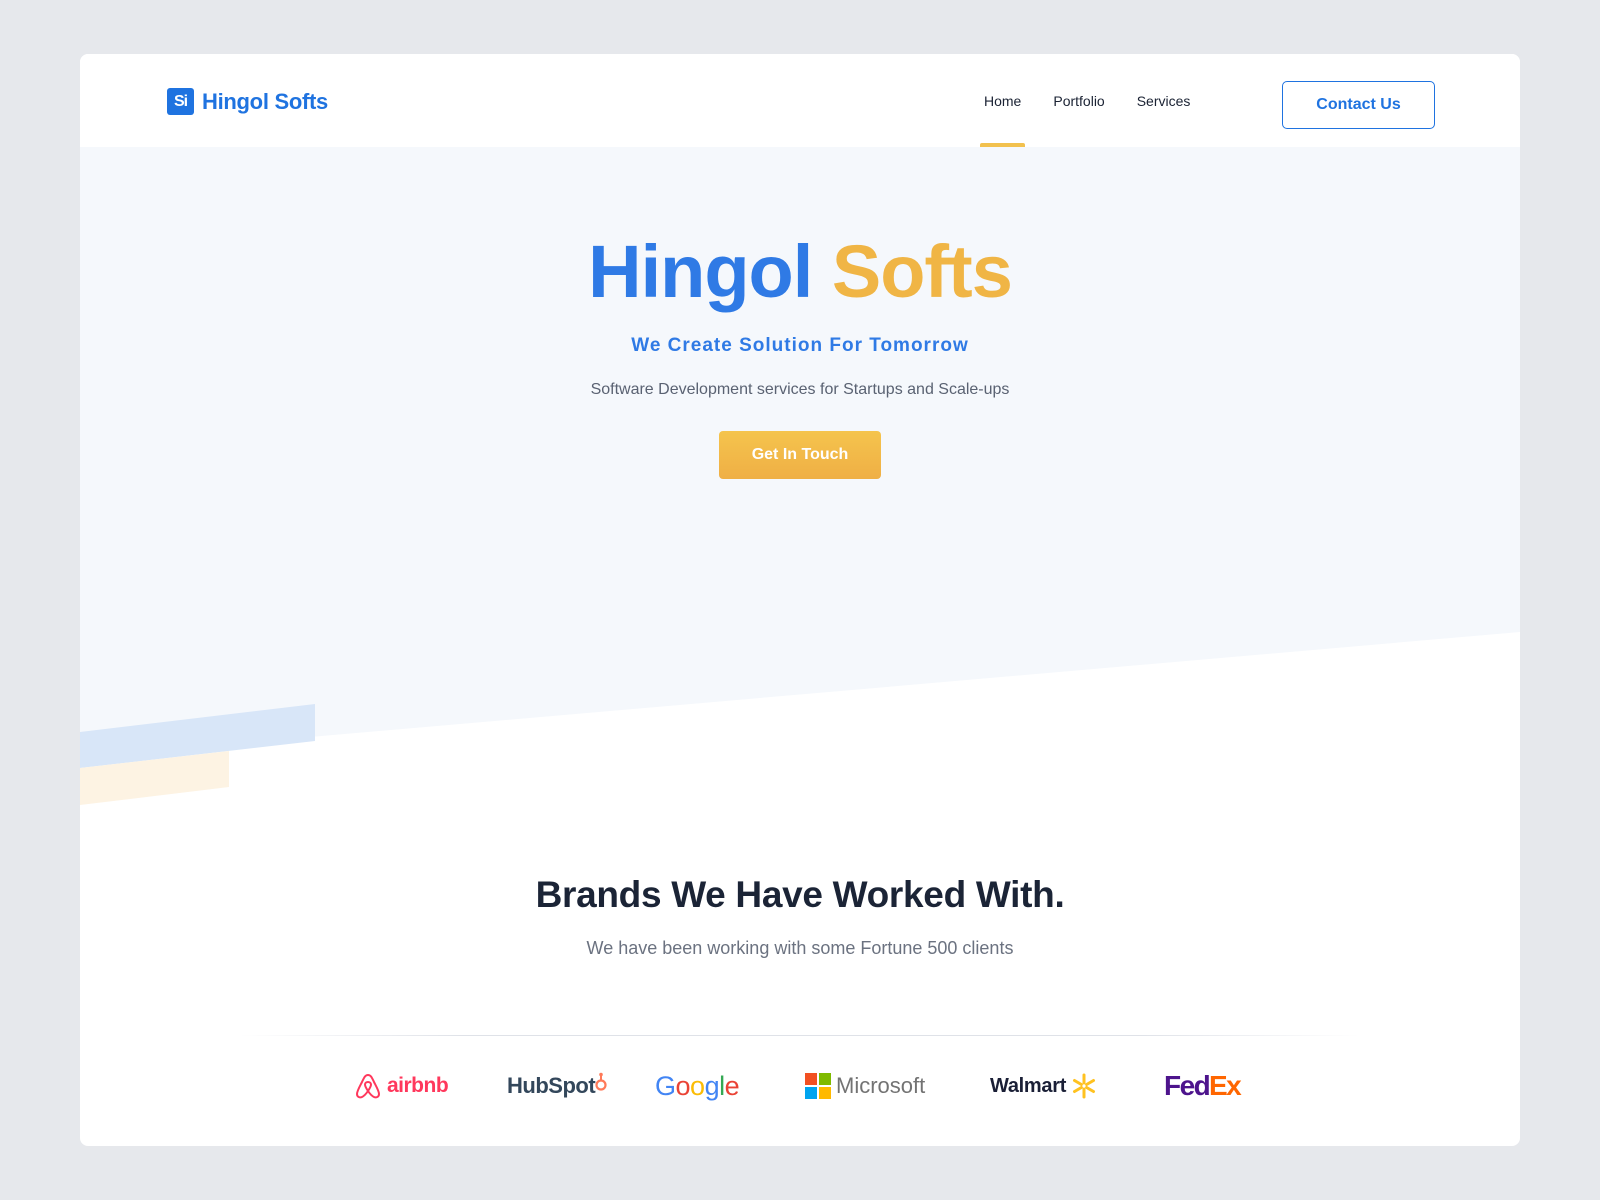 The height and width of the screenshot is (1200, 1600). I want to click on brand-logo-airbnb: airbnb, so click(401, 1086).